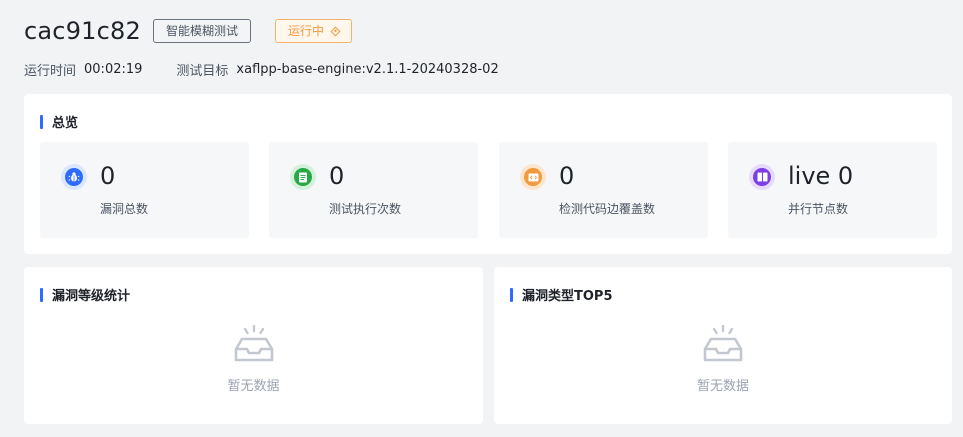  I want to click on stat-label: 测试执行次数, so click(365, 209).